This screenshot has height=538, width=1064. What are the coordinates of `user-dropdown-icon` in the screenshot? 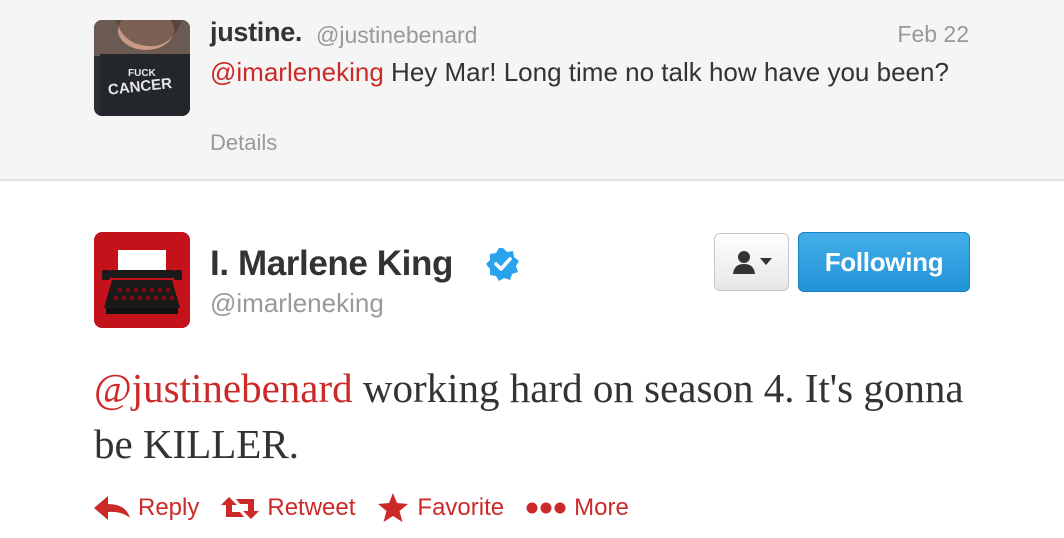 It's located at (743, 262).